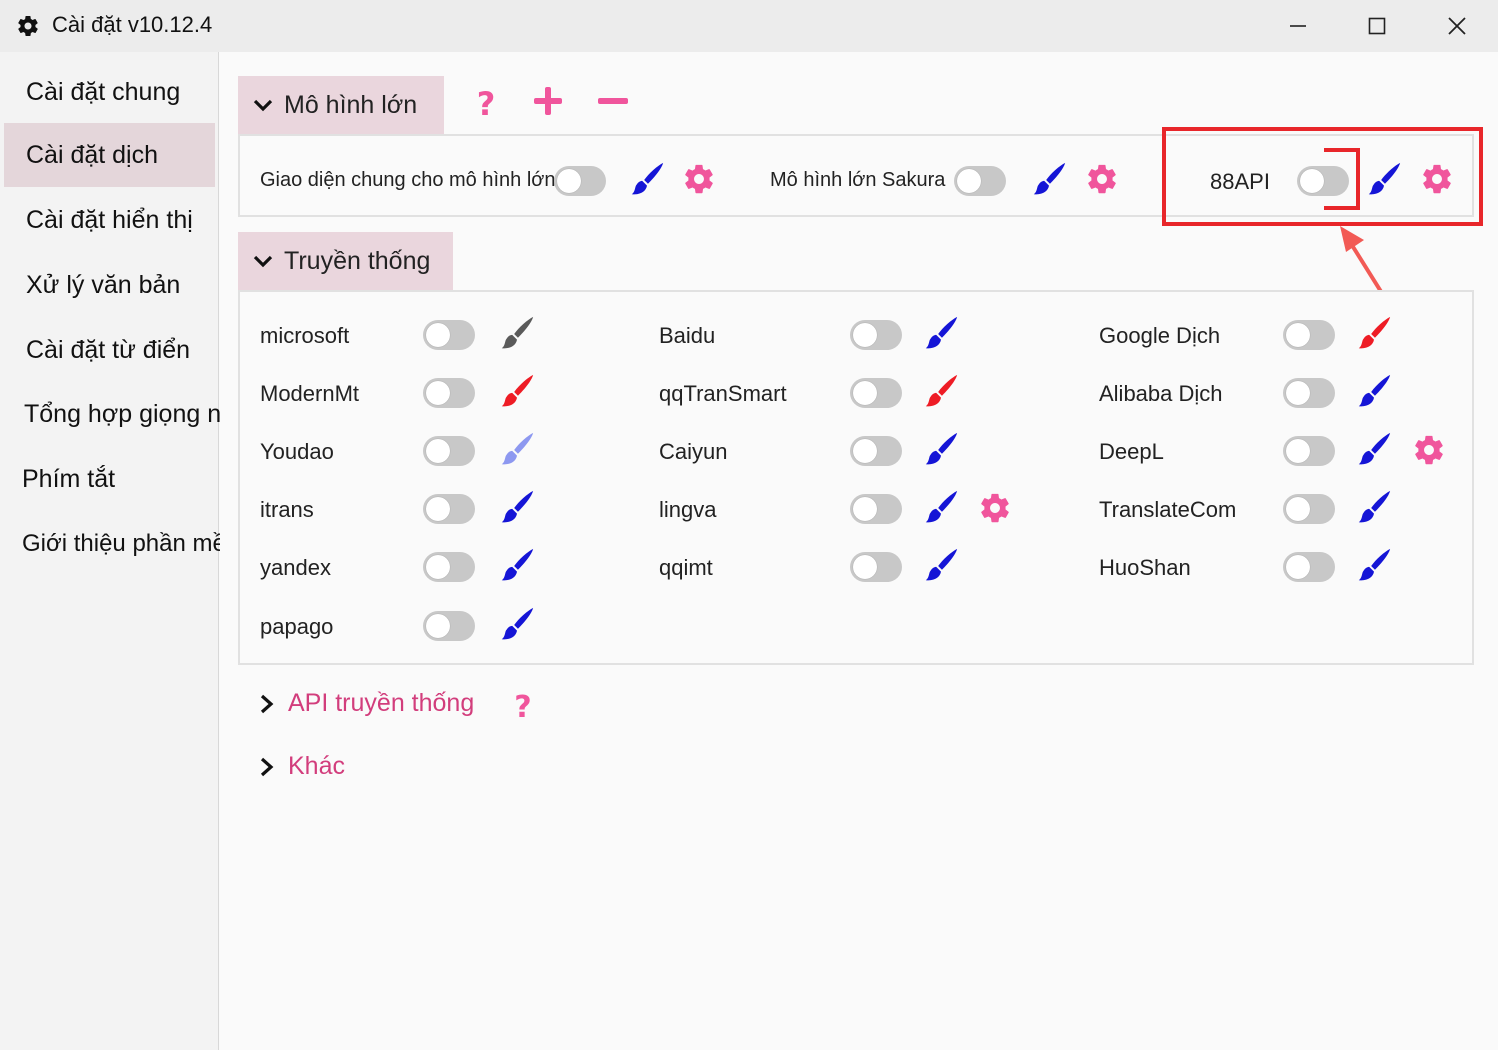 The height and width of the screenshot is (1050, 1498). What do you see at coordinates (109, 285) in the screenshot?
I see `sidebar-item-text-processing: Xử lý văn bản` at bounding box center [109, 285].